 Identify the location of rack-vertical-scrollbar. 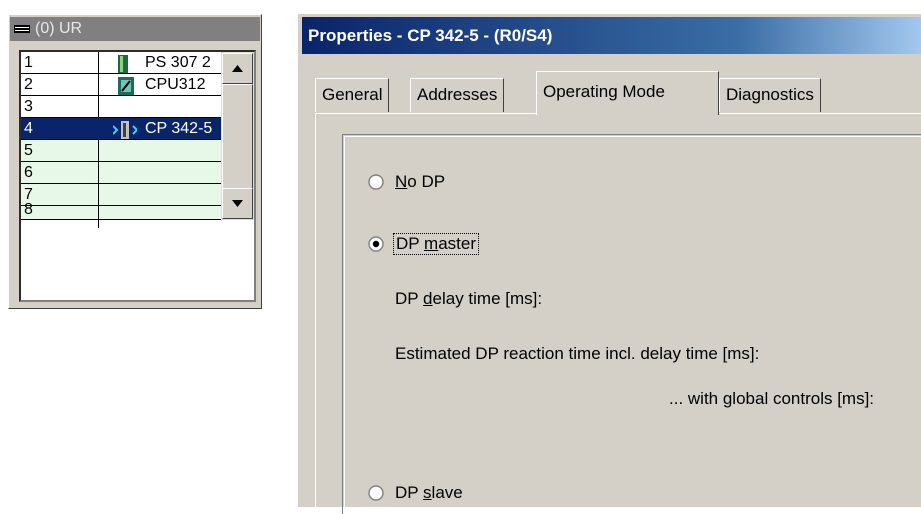
(237, 136).